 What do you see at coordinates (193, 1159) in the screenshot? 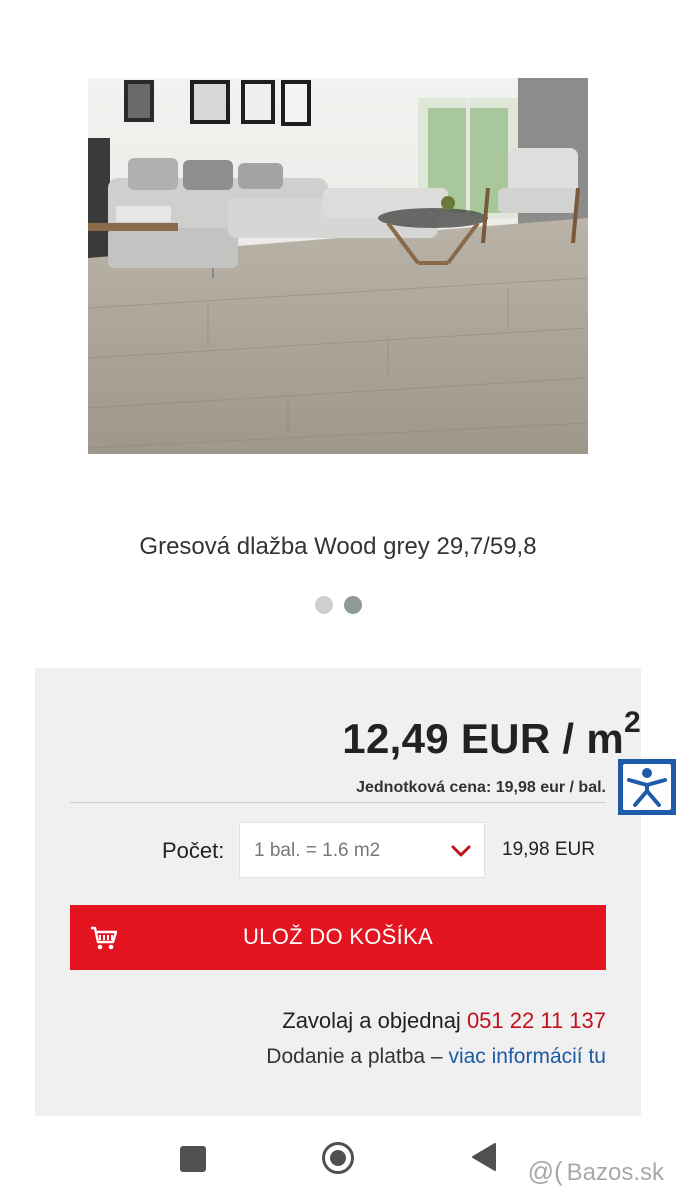
I see `recents-button` at bounding box center [193, 1159].